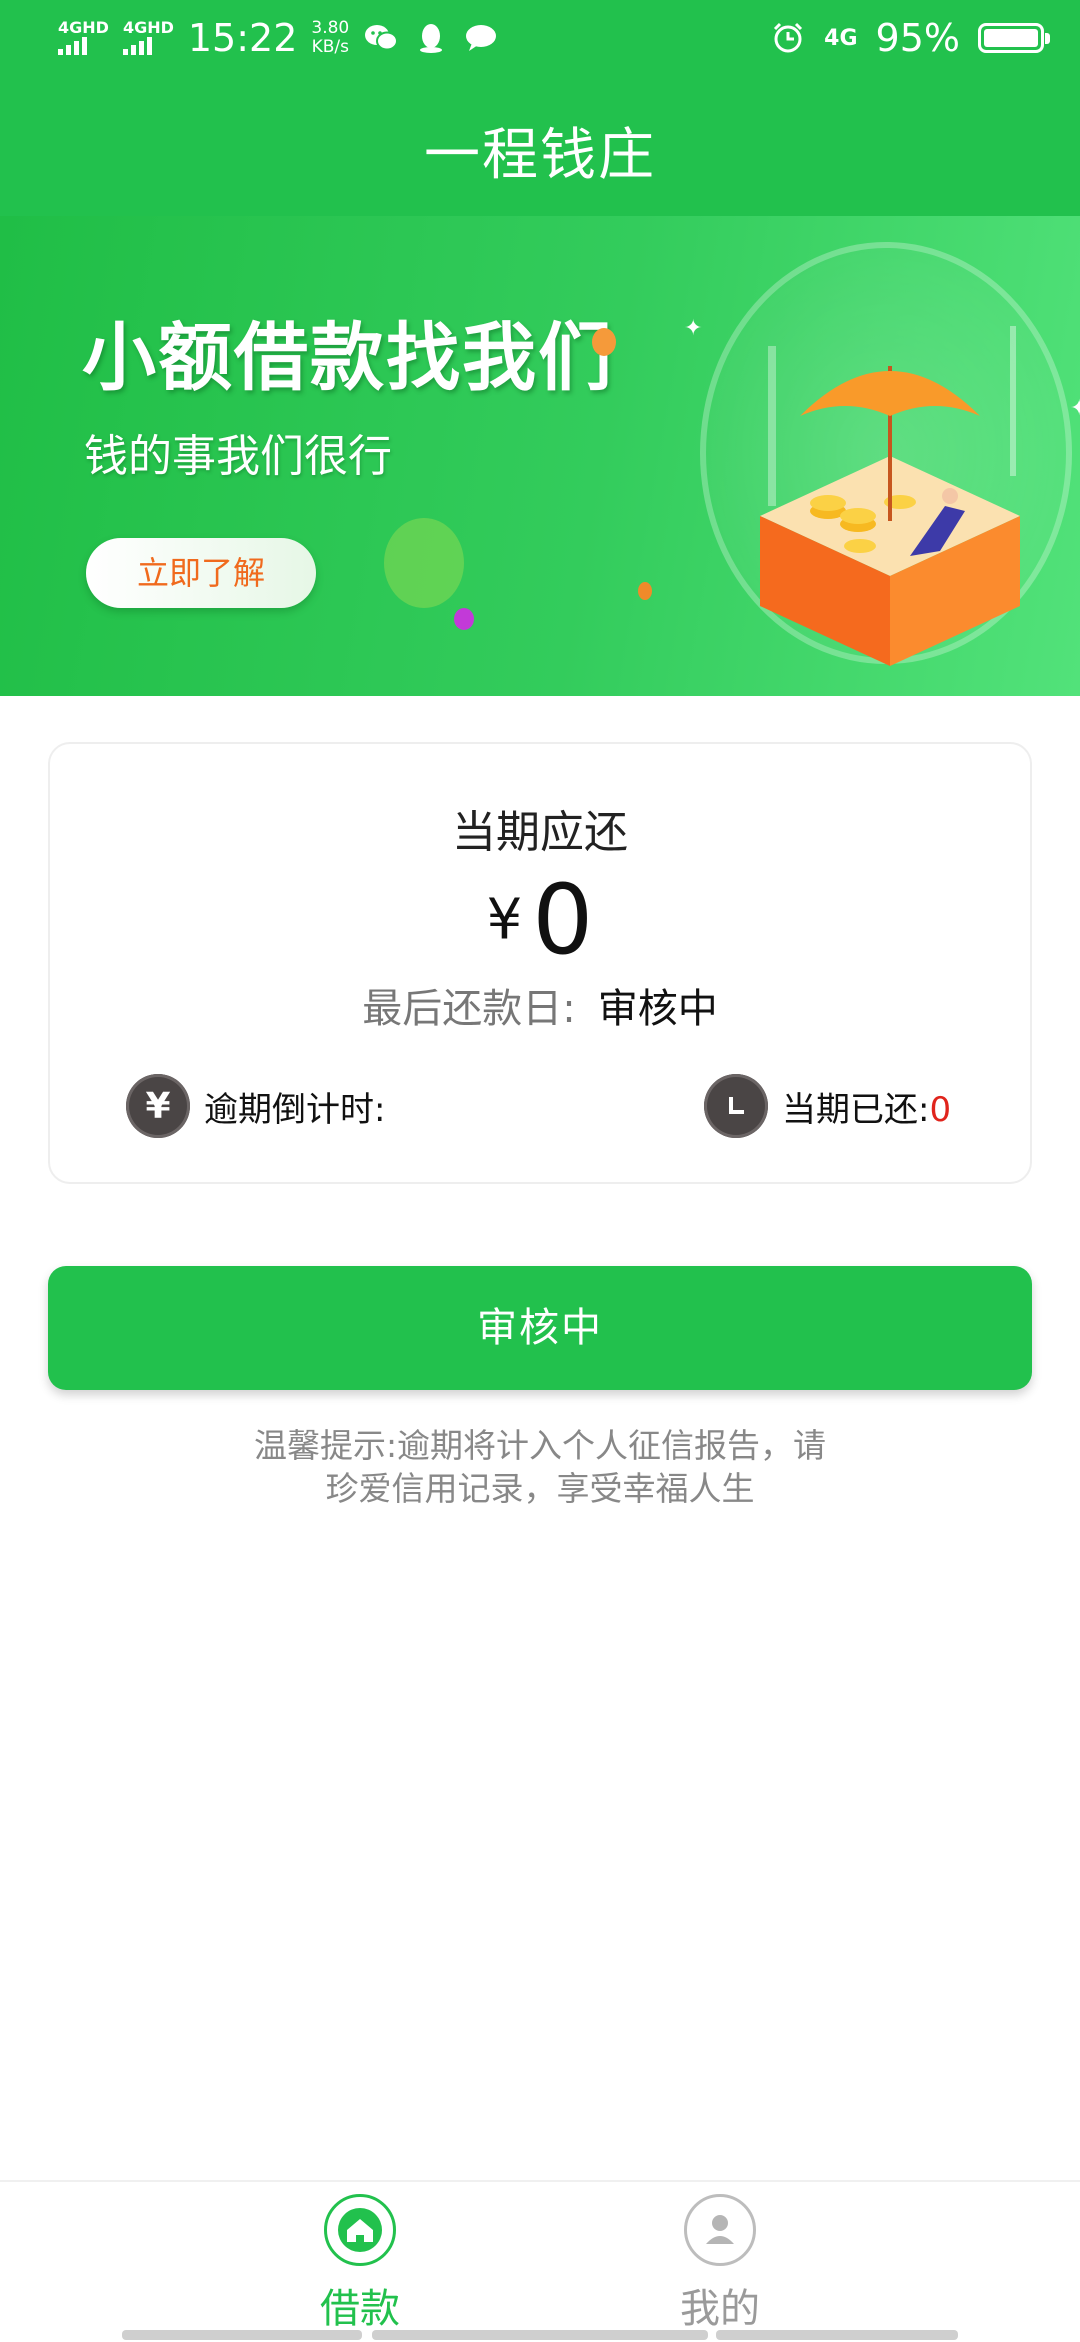  I want to click on signal-1: 4GHD, so click(83, 37).